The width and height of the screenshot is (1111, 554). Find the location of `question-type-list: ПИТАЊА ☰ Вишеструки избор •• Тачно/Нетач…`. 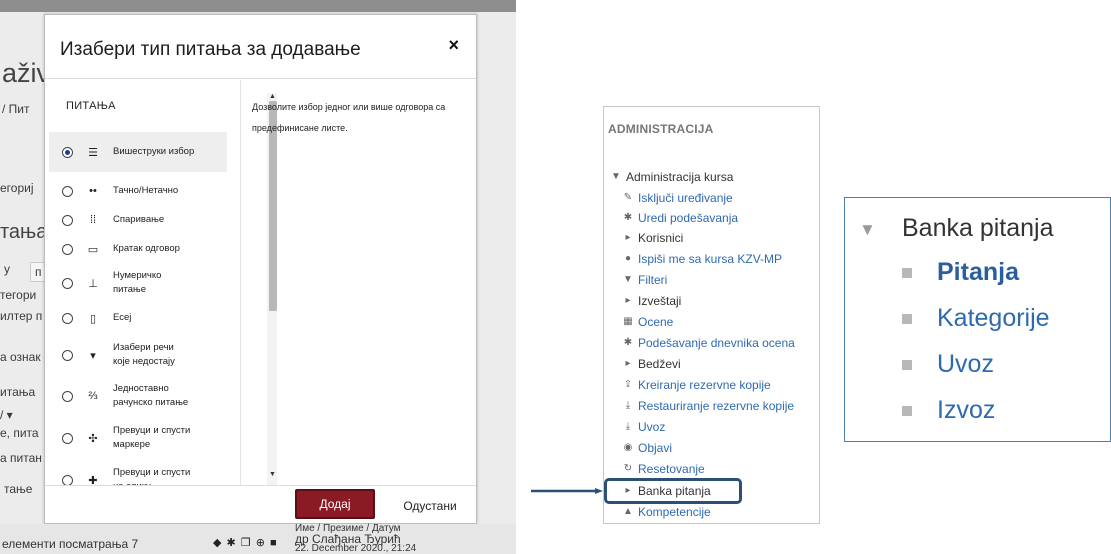

question-type-list: ПИТАЊА ☰ Вишеструки избор •• Тачно/Нетач… is located at coordinates (145, 282).